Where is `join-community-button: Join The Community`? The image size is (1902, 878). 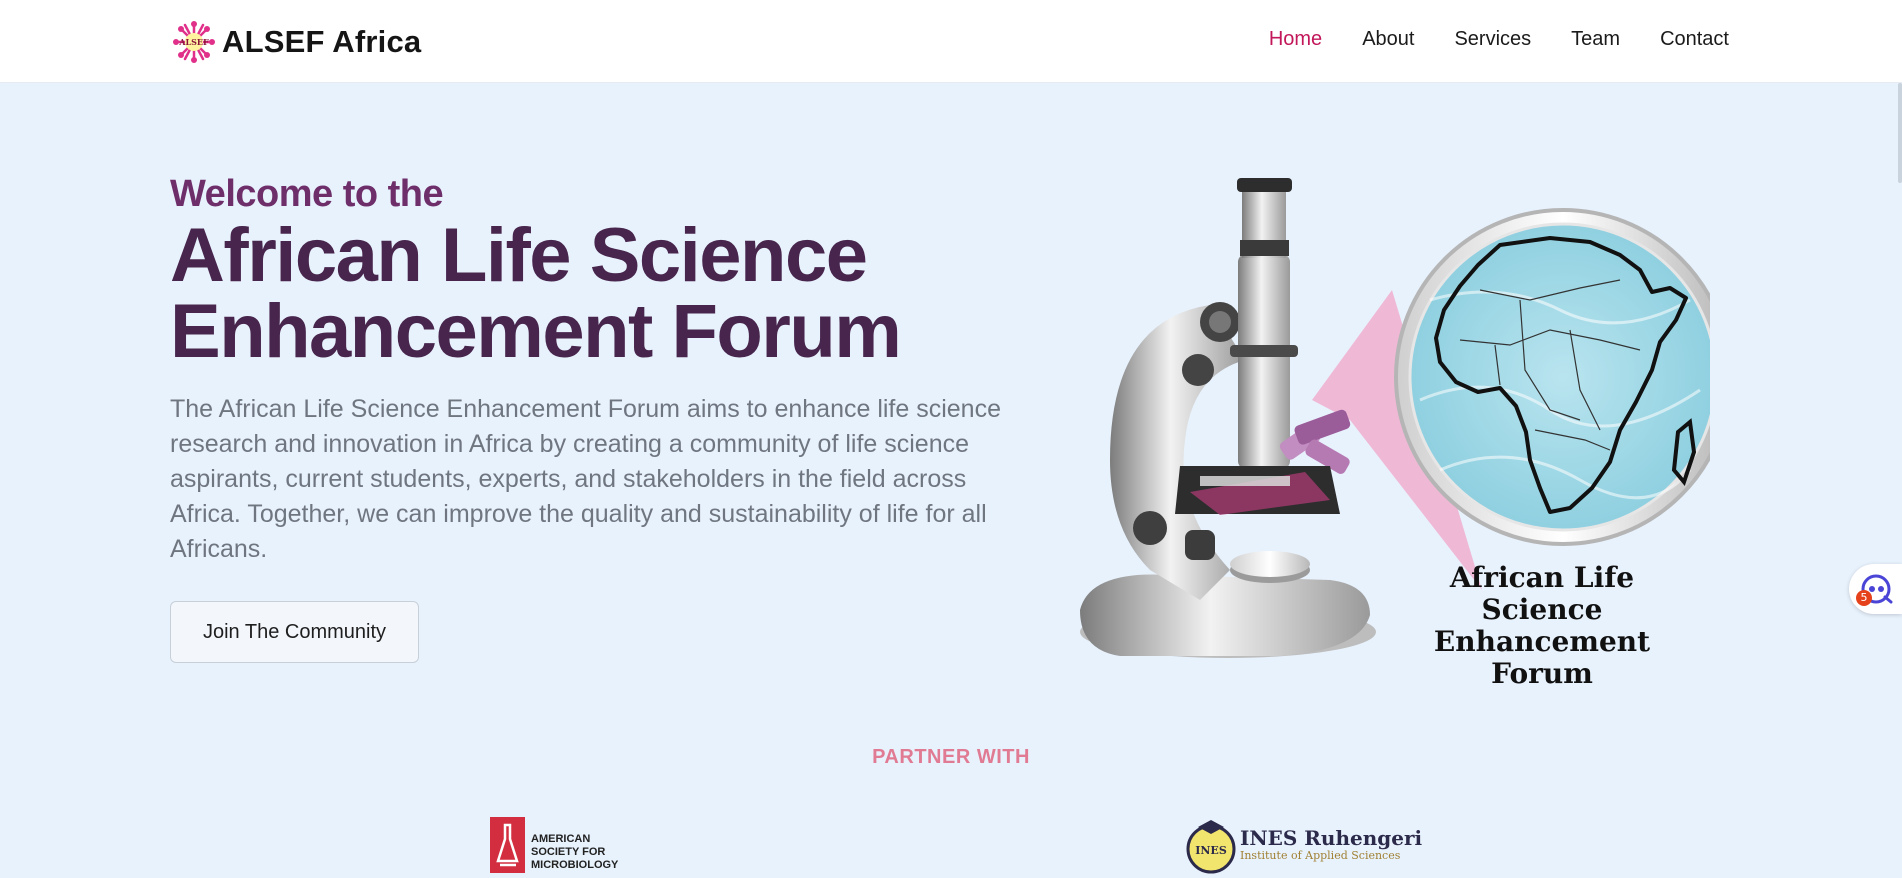 join-community-button: Join The Community is located at coordinates (294, 632).